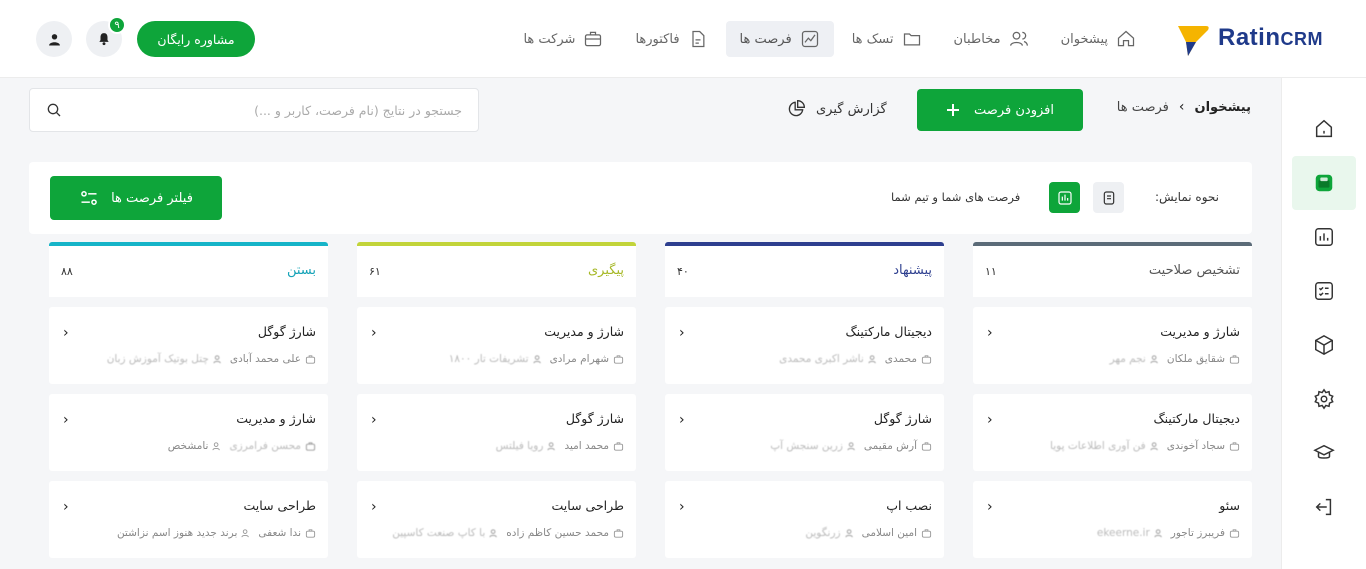  Describe the element at coordinates (1098, 446) in the screenshot. I see `card-contact: فن آوری اطلاعات پویا` at that location.